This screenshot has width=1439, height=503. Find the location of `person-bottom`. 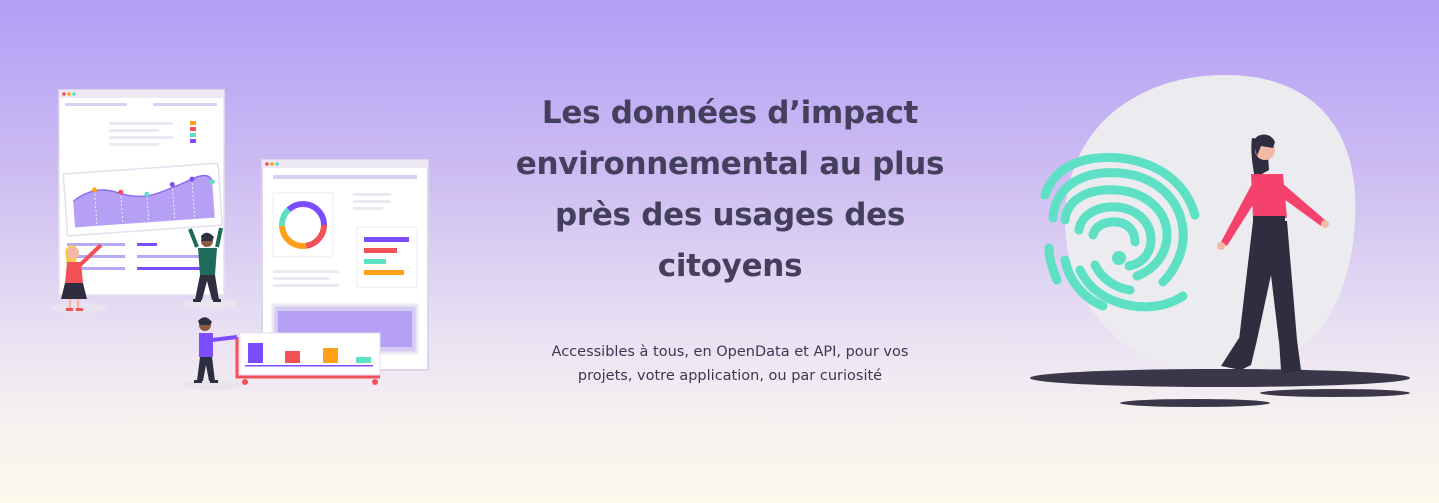

person-bottom is located at coordinates (216, 350).